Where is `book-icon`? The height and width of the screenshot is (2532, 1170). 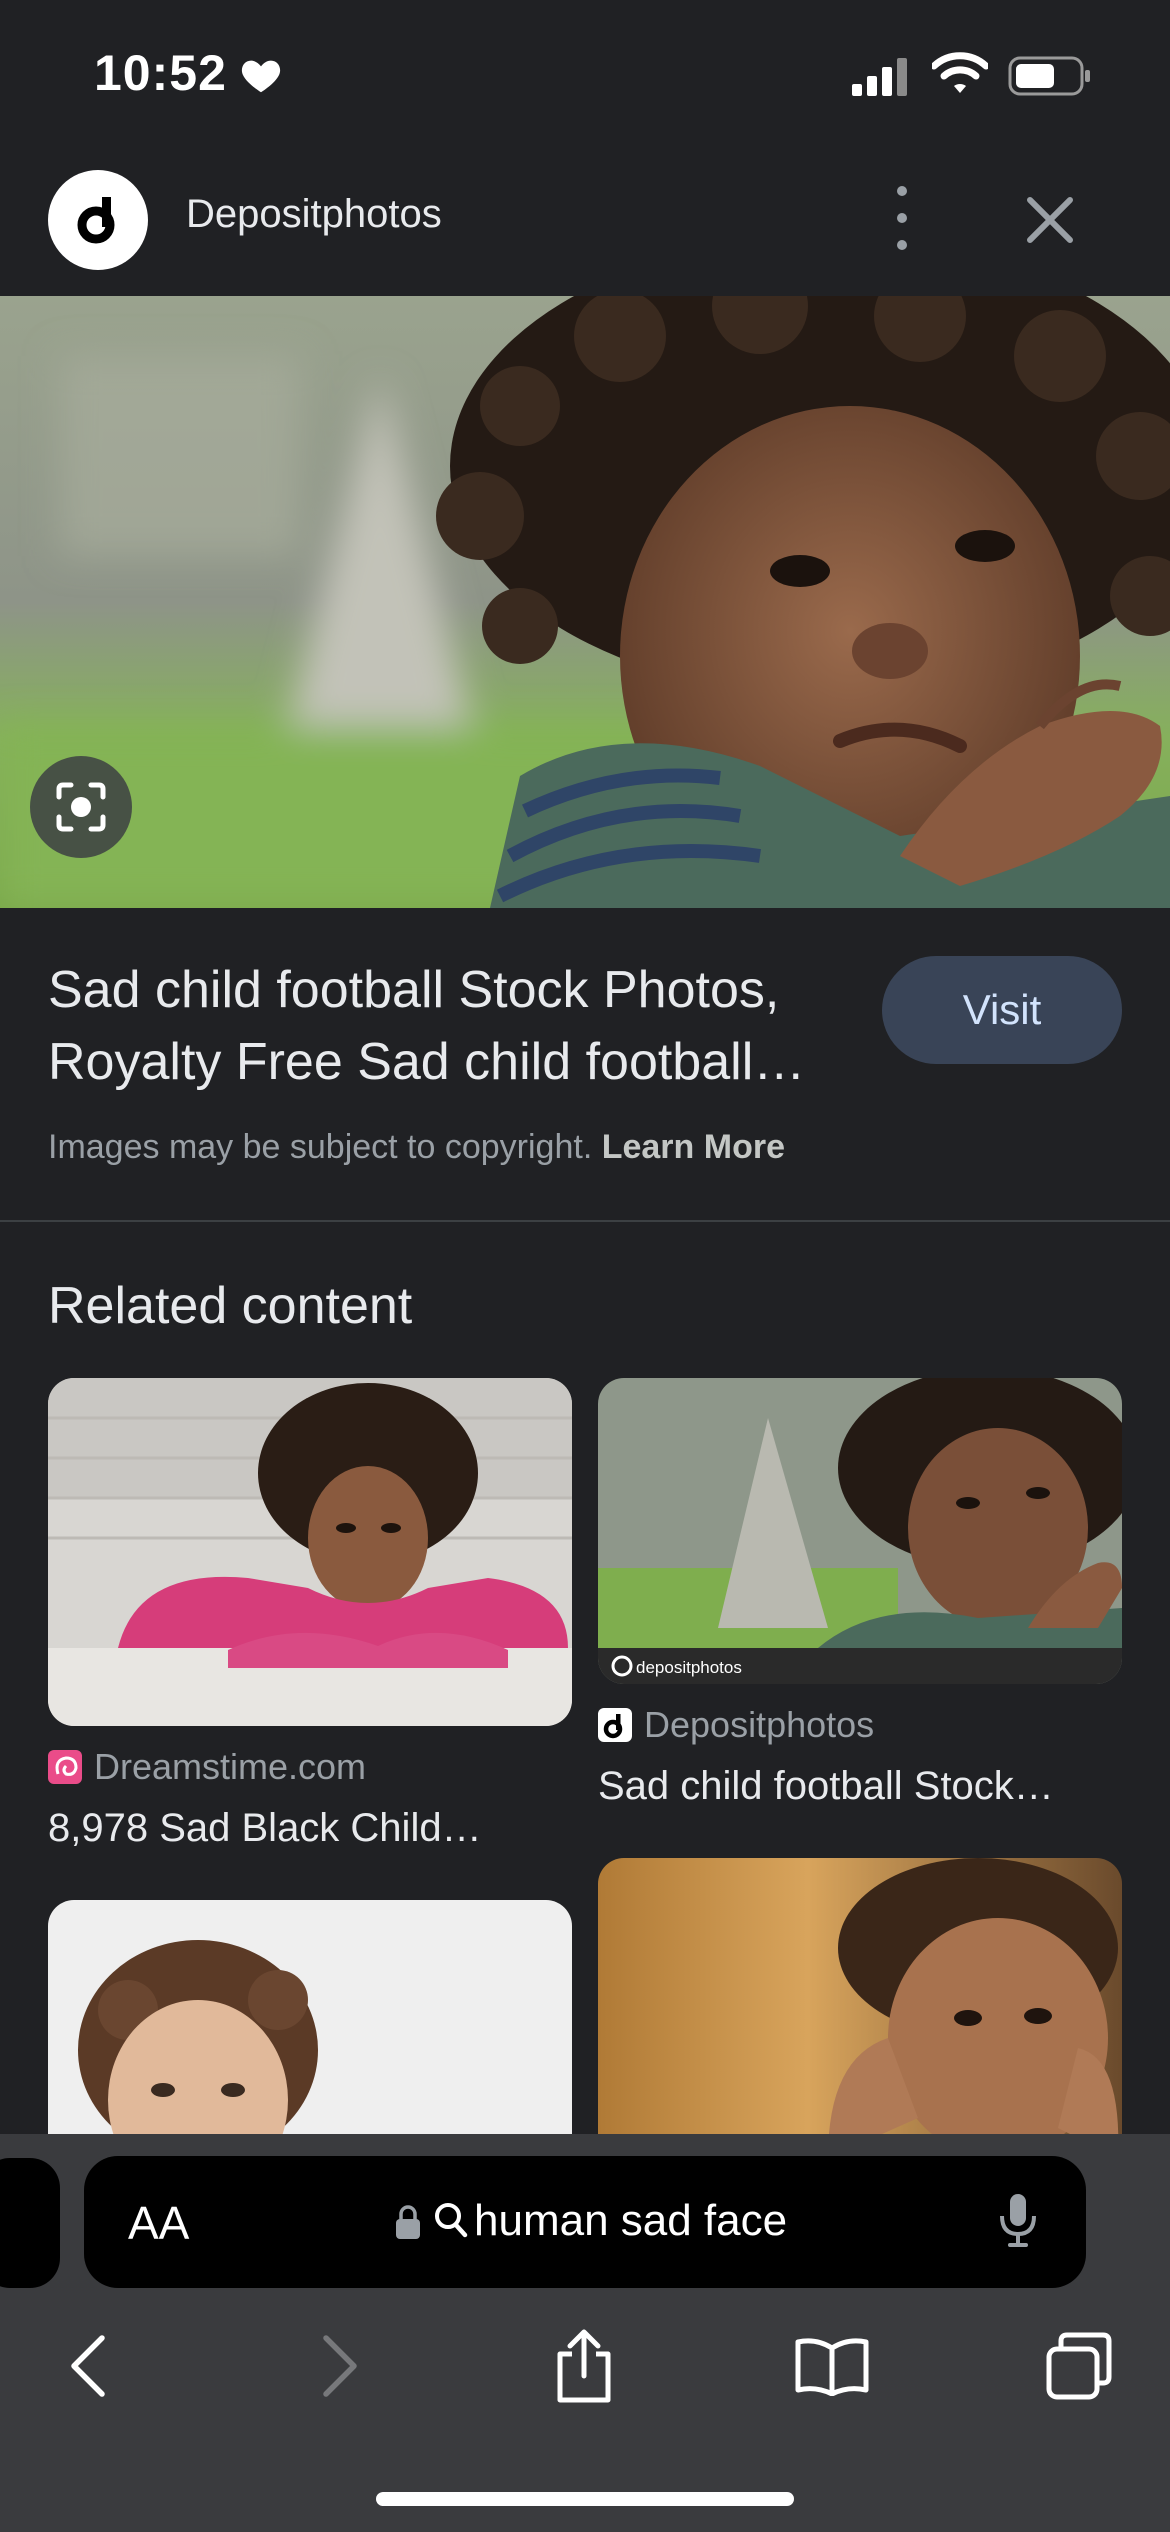 book-icon is located at coordinates (832, 2367).